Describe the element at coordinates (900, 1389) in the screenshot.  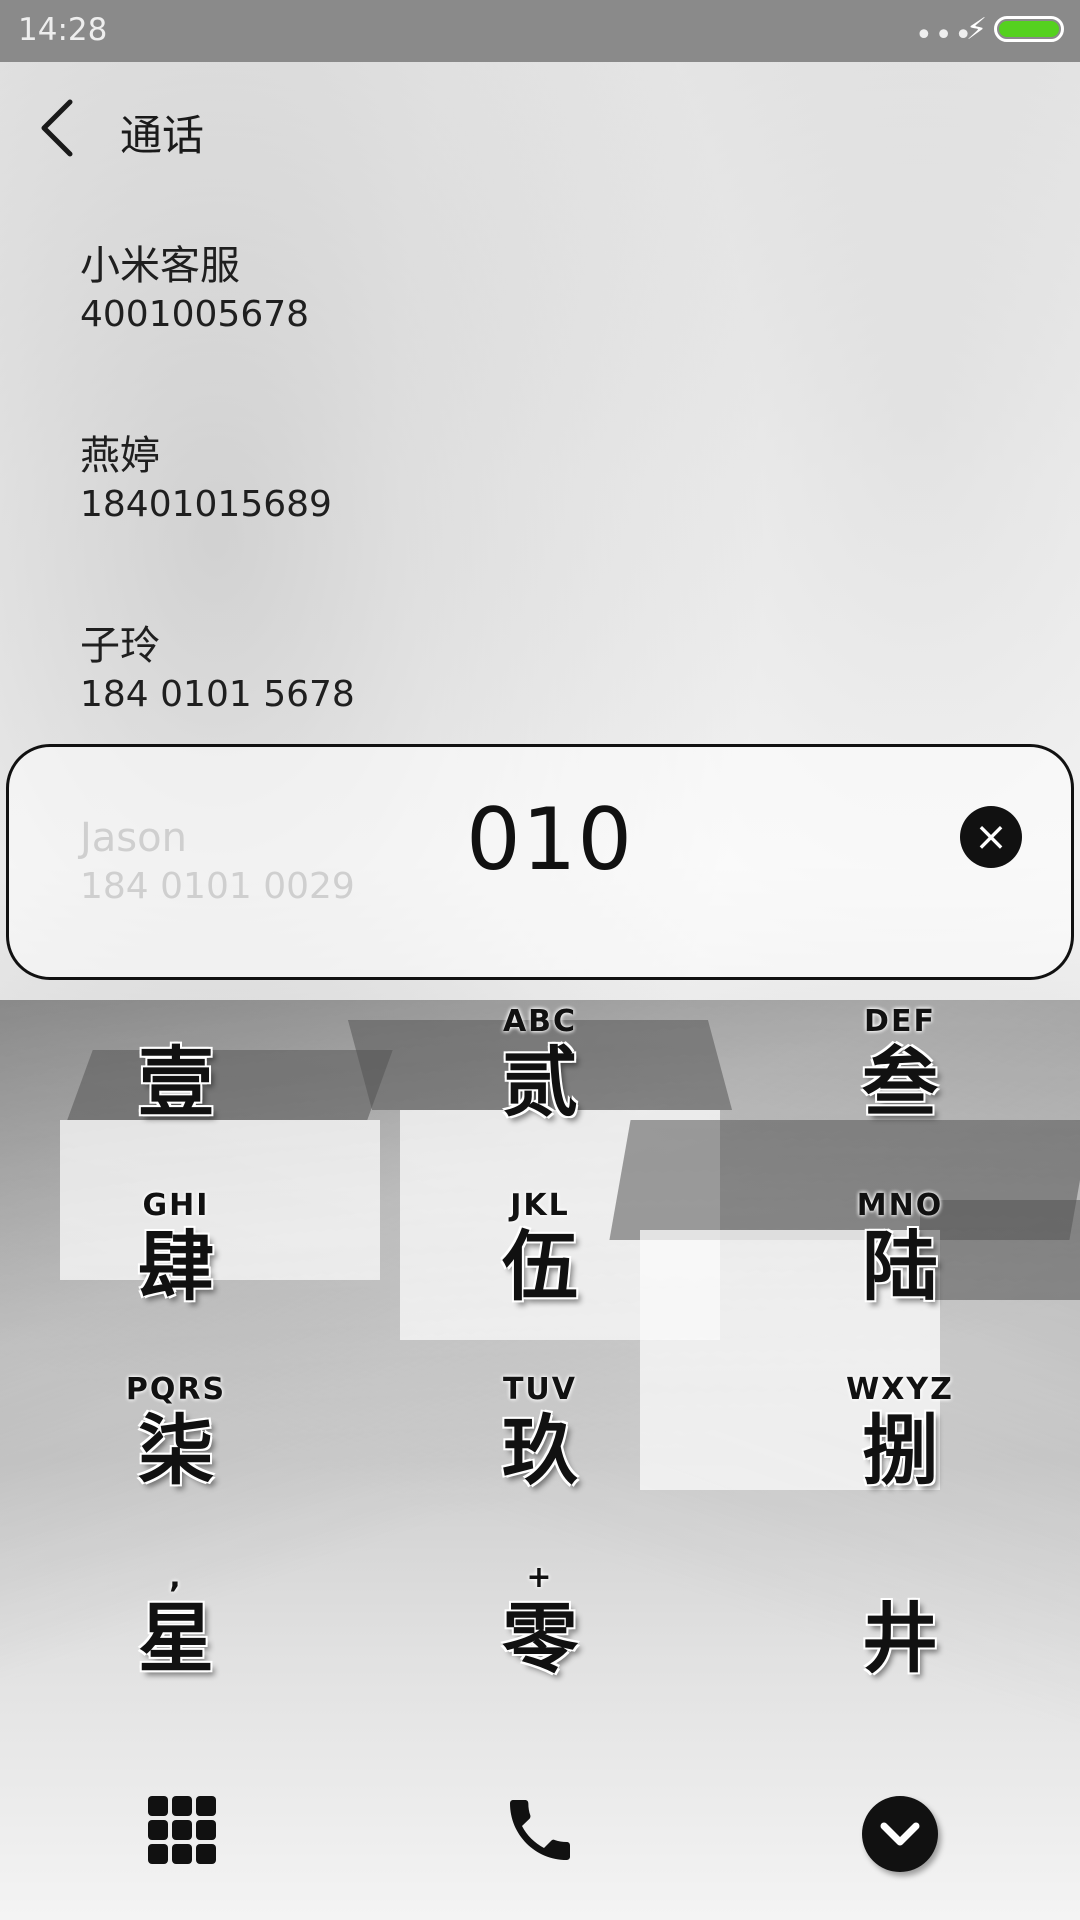
I see `key-letters: WXYZ` at that location.